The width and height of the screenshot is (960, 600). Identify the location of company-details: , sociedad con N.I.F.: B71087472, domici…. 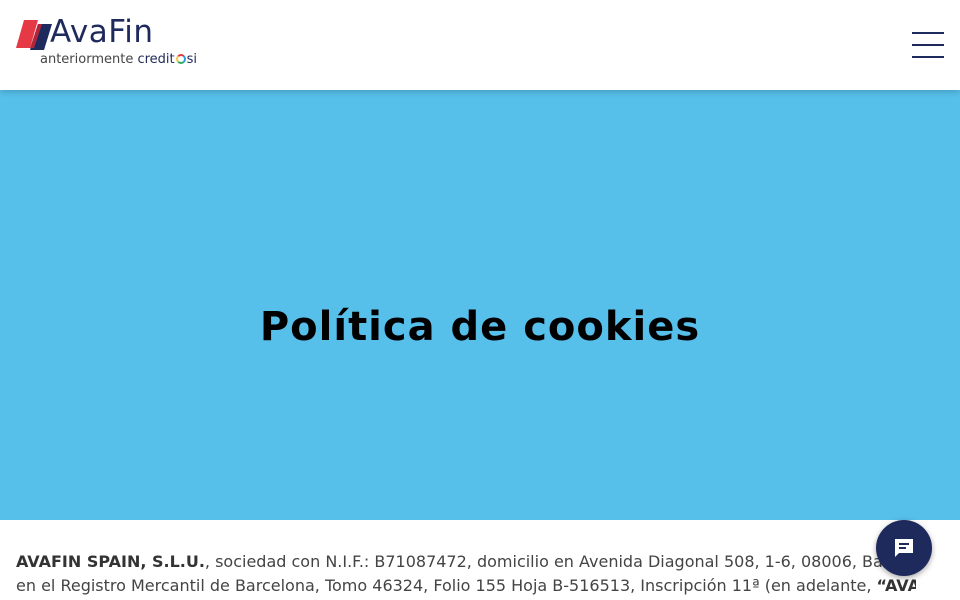
(560, 561).